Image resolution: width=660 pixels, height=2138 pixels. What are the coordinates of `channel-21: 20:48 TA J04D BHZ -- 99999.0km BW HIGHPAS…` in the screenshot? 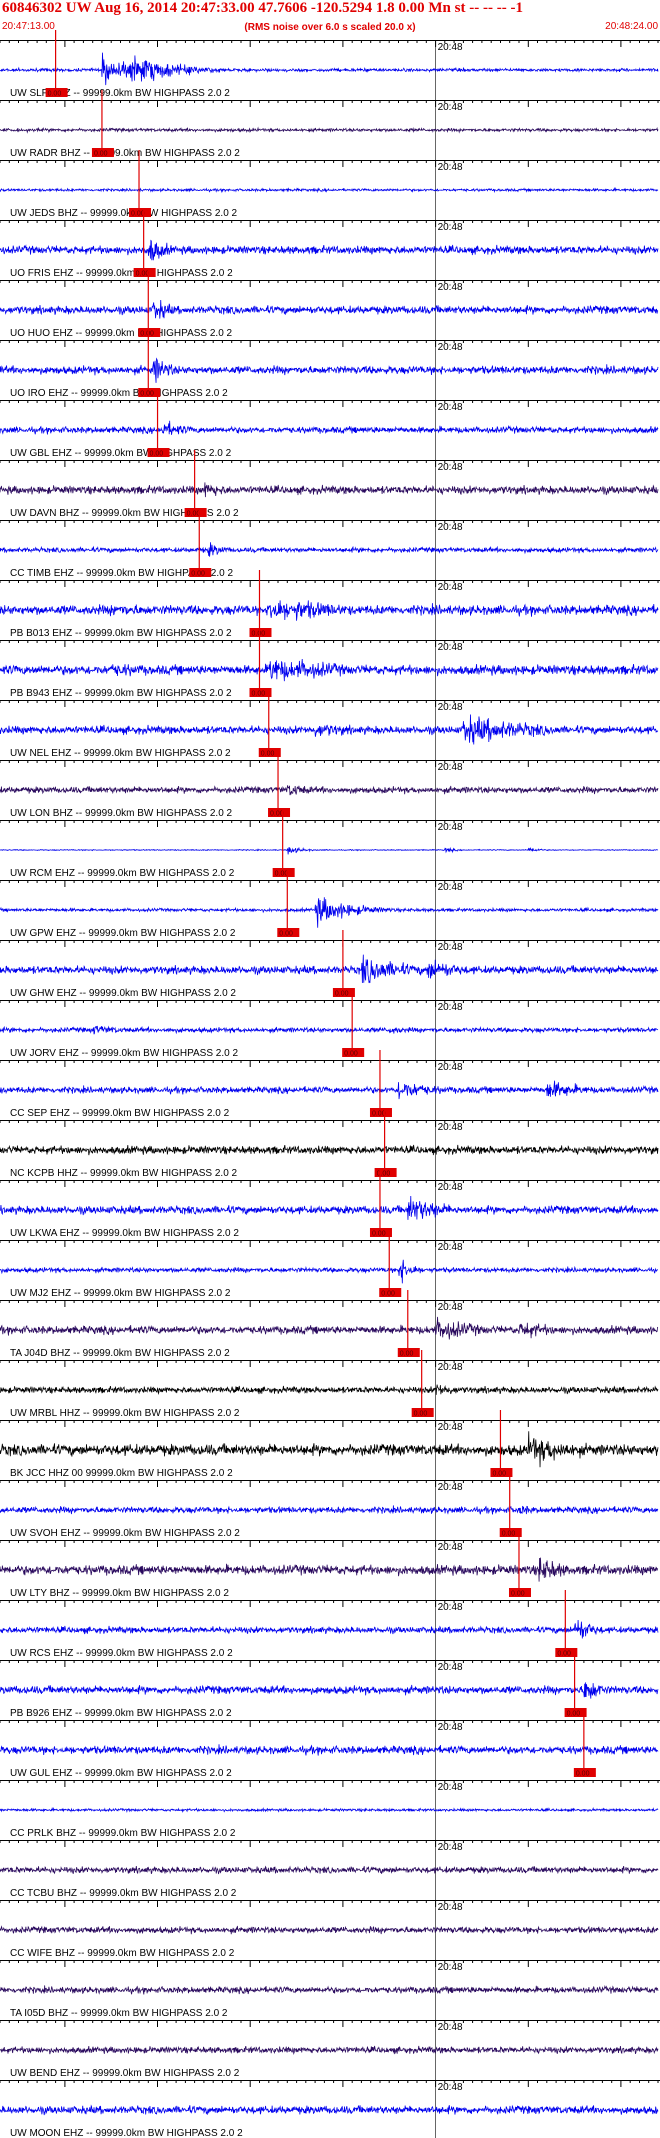 It's located at (330, 1325).